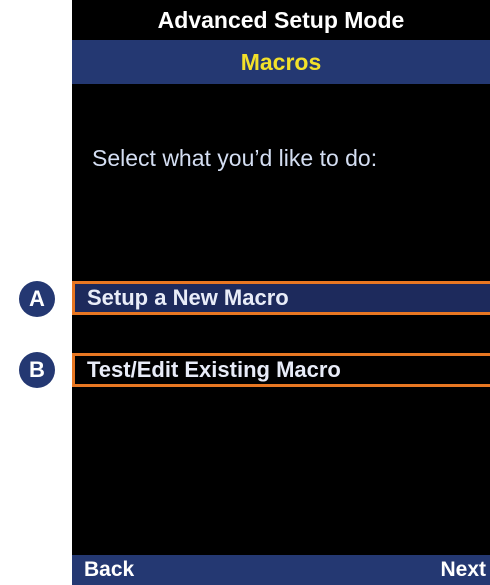  I want to click on callout-badge-b: B, so click(37, 370).